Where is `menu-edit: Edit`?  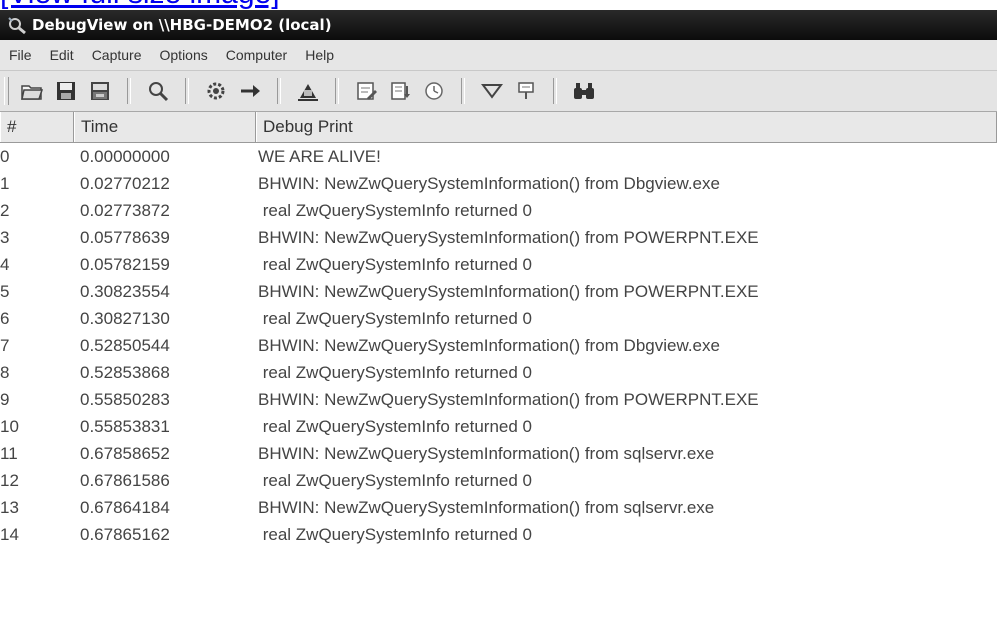
menu-edit: Edit is located at coordinates (62, 55).